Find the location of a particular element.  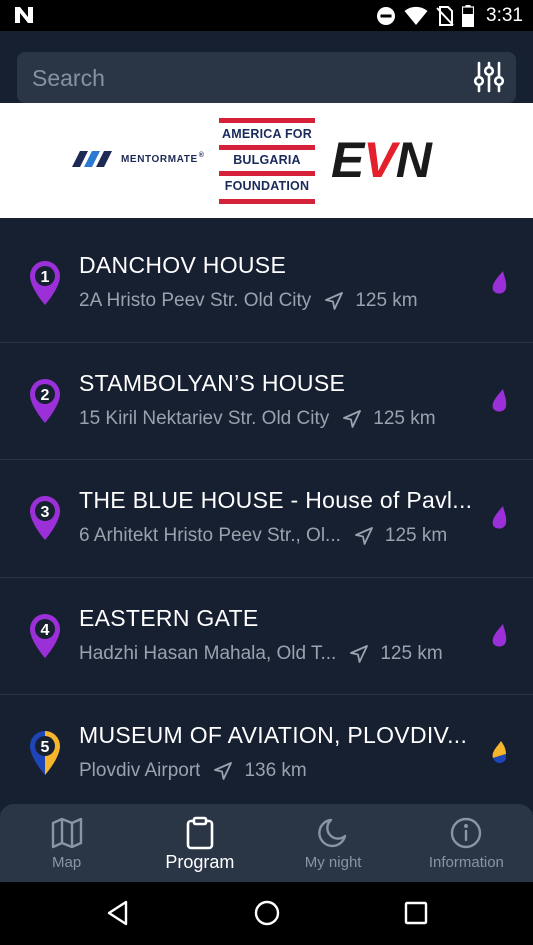

abf-line-3: FOUNDATION is located at coordinates (267, 186).